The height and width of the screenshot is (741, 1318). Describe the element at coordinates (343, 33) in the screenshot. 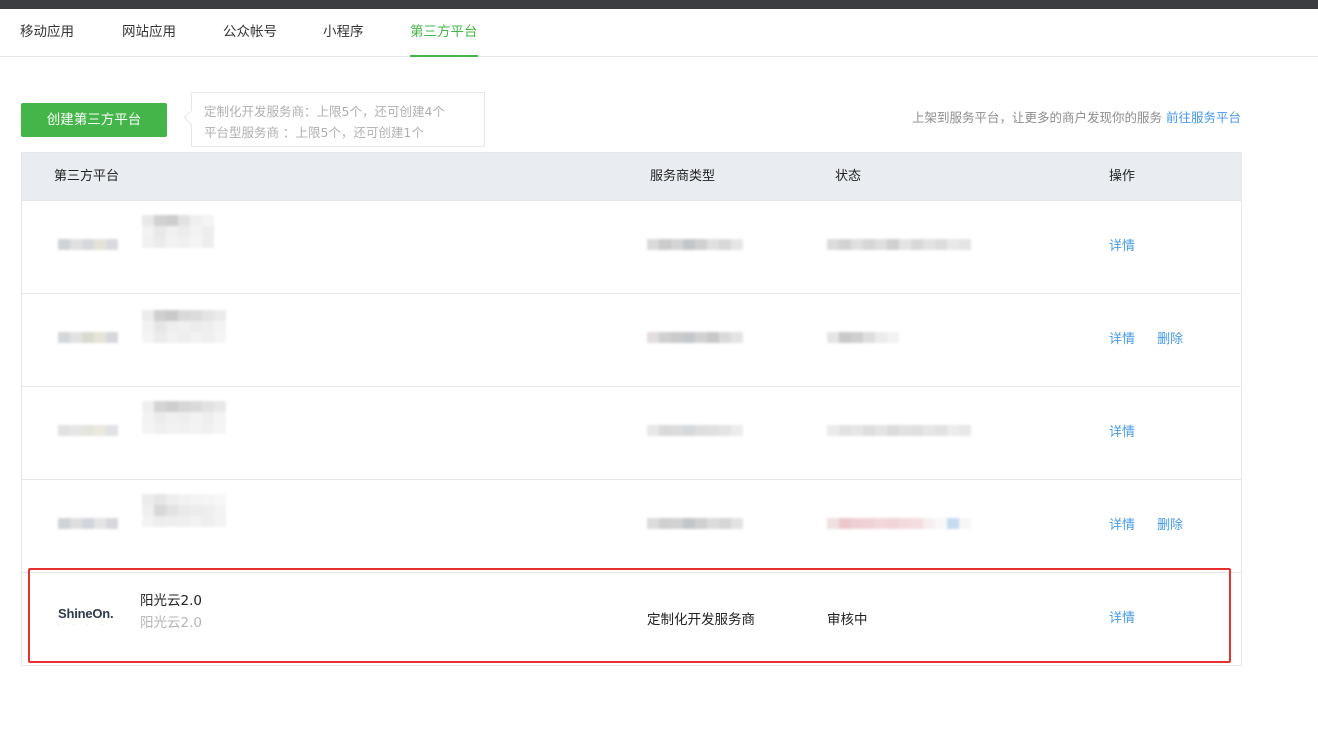

I see `tab-mini-programs: 小程序` at that location.